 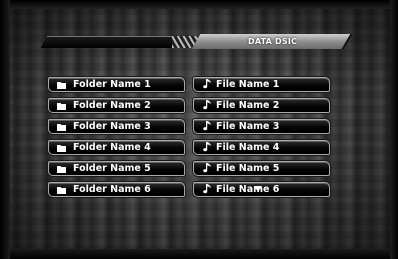 What do you see at coordinates (248, 84) in the screenshot?
I see `file-item-label: File Name 1` at bounding box center [248, 84].